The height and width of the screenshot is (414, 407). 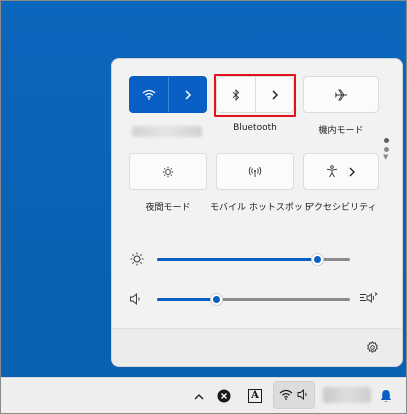 I want to click on bell-icon, so click(x=386, y=396).